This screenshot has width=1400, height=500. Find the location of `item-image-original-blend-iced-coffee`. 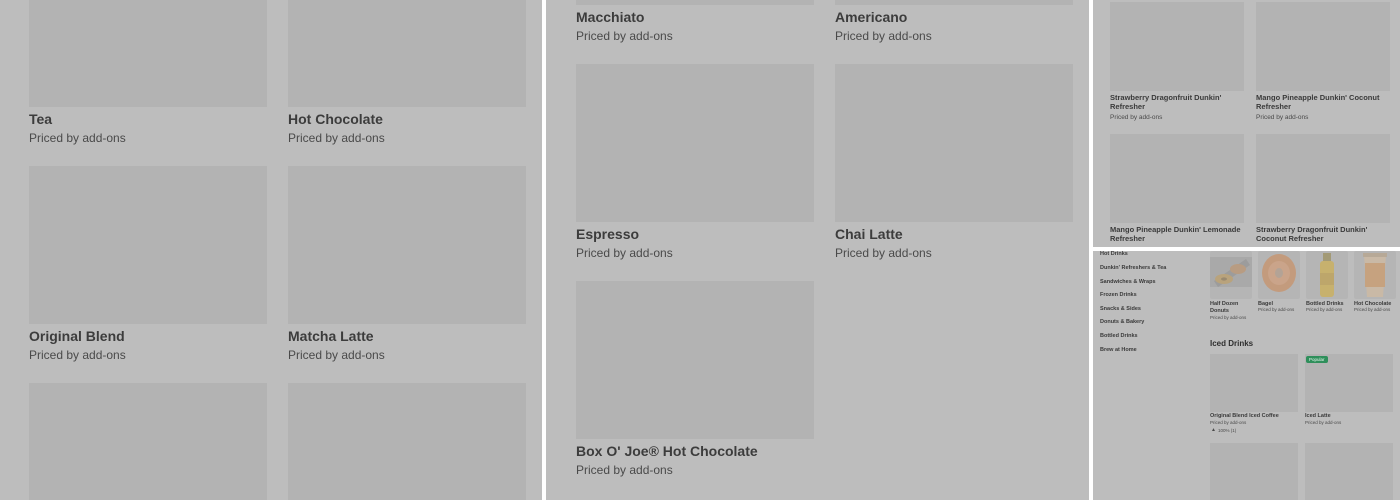

item-image-original-blend-iced-coffee is located at coordinates (1254, 383).